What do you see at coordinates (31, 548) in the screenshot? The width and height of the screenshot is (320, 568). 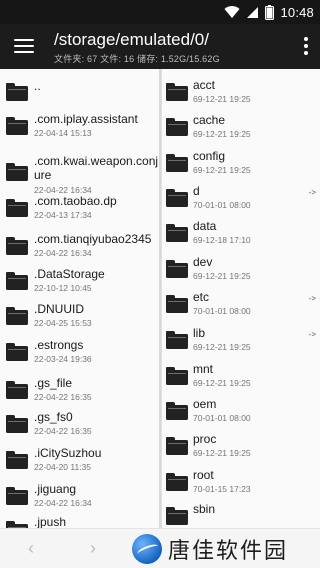 I see `back-arrow-icon: ‹` at bounding box center [31, 548].